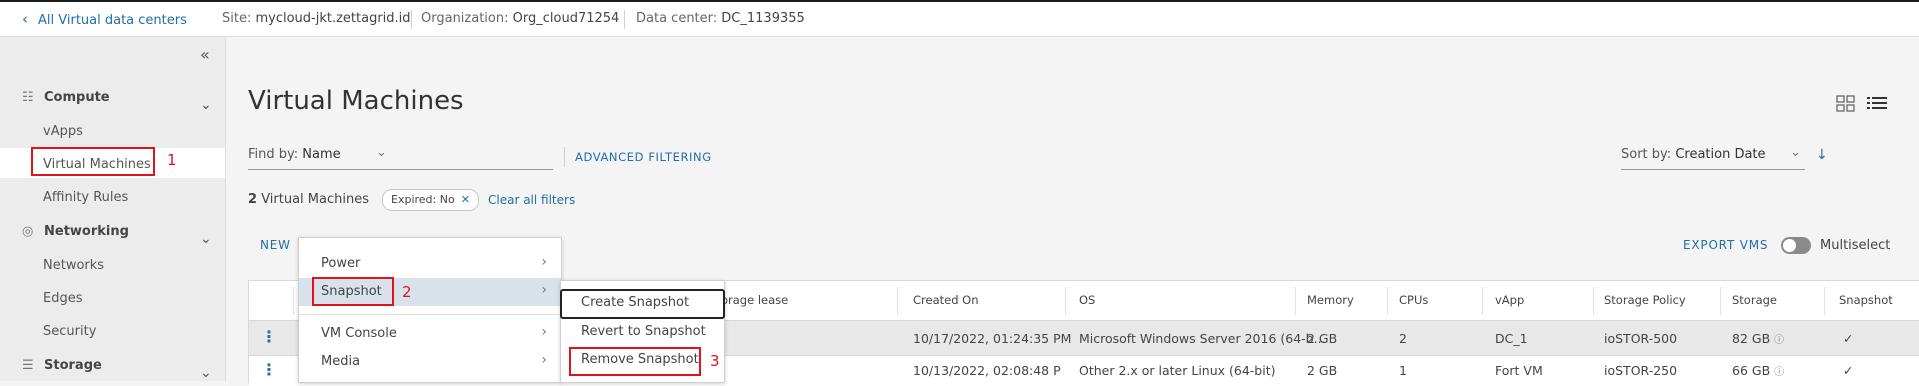  Describe the element at coordinates (25, 19) in the screenshot. I see `chevron-left-icon: ‹` at that location.